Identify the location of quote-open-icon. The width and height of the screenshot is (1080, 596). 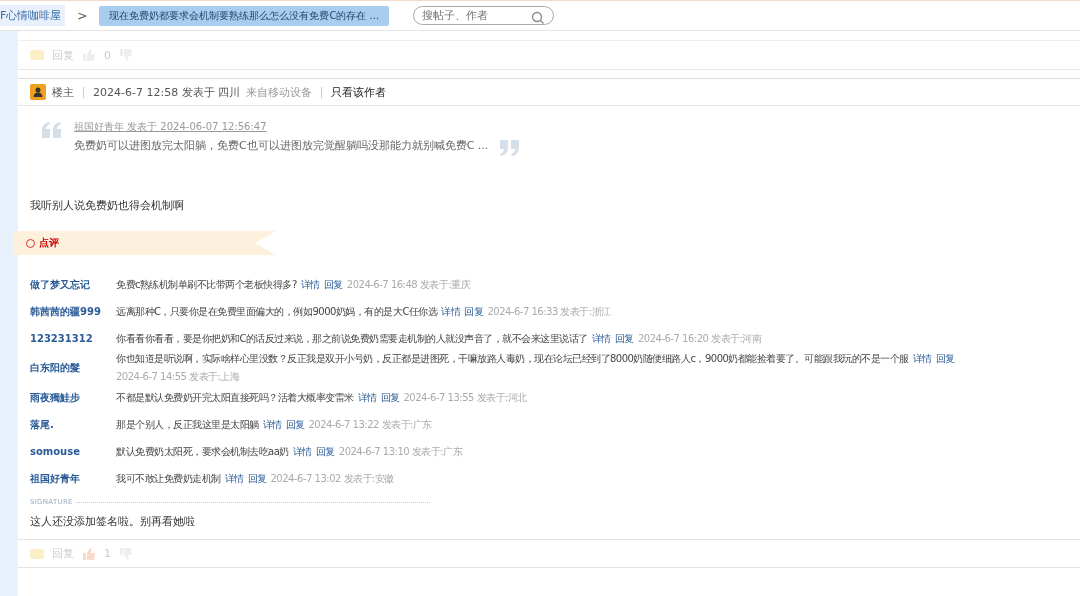
(52, 130).